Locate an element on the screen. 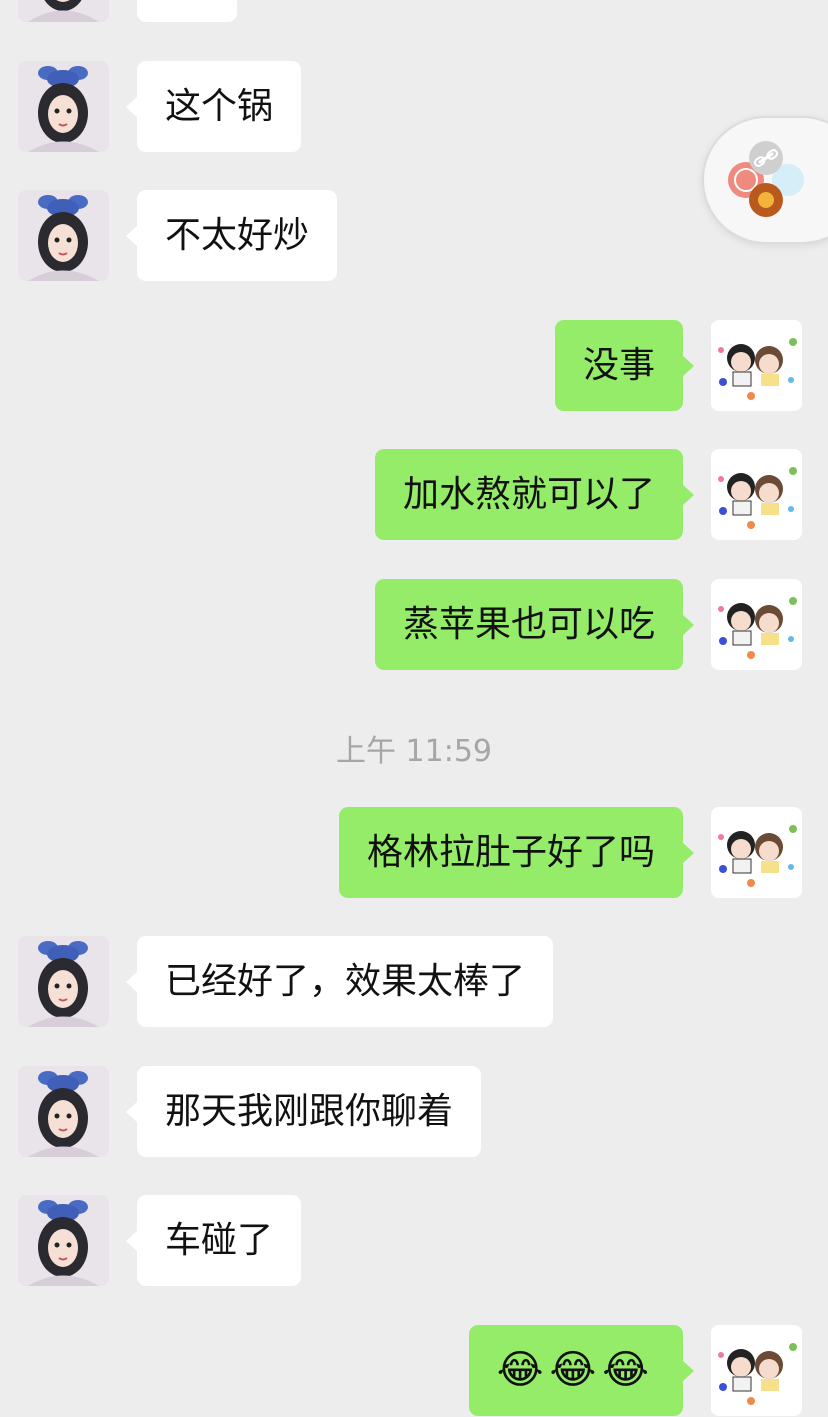  message-row-outgoing: 蒸苹果也可以吃 is located at coordinates (414, 625).